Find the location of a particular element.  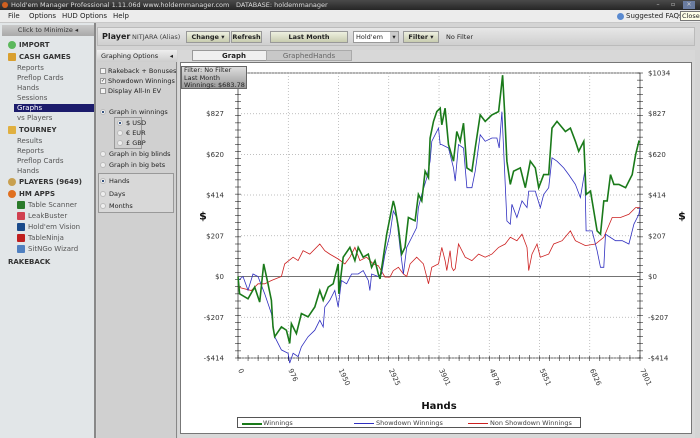

app-table-scanner: Table Scanner is located at coordinates (47, 205).